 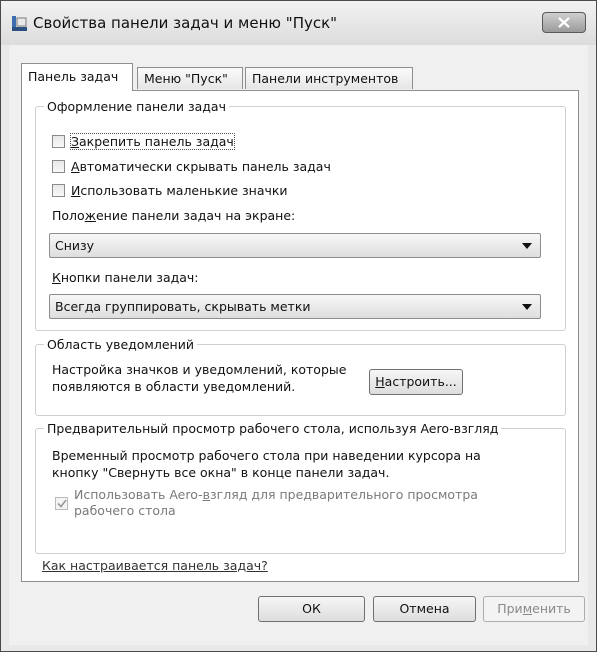 I want to click on title-bar: Свойства панели задач и меню "Пуск", so click(x=298, y=23).